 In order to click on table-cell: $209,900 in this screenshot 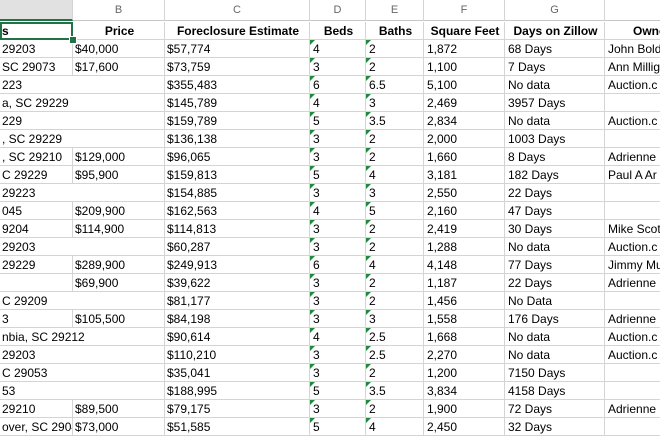, I will do `click(119, 211)`.